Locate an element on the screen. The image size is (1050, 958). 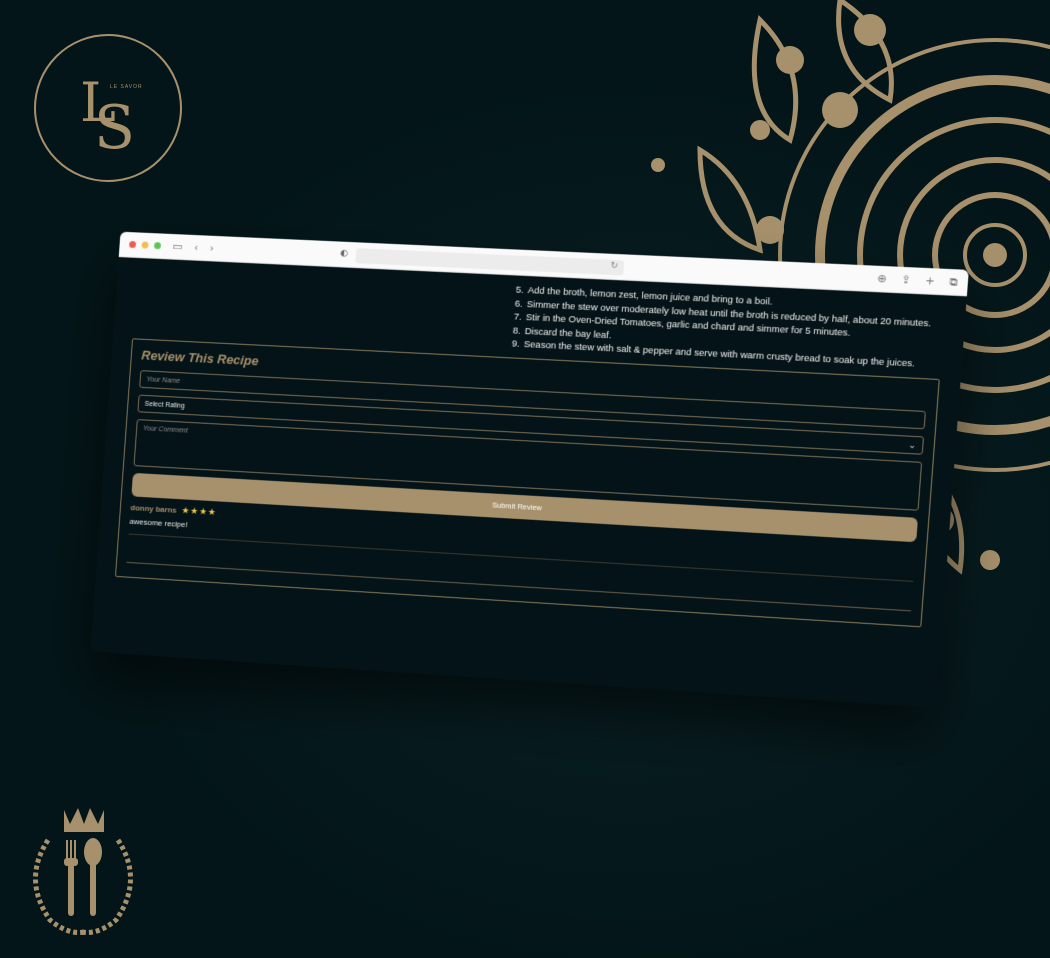
monogram-s: S is located at coordinates (114, 128).